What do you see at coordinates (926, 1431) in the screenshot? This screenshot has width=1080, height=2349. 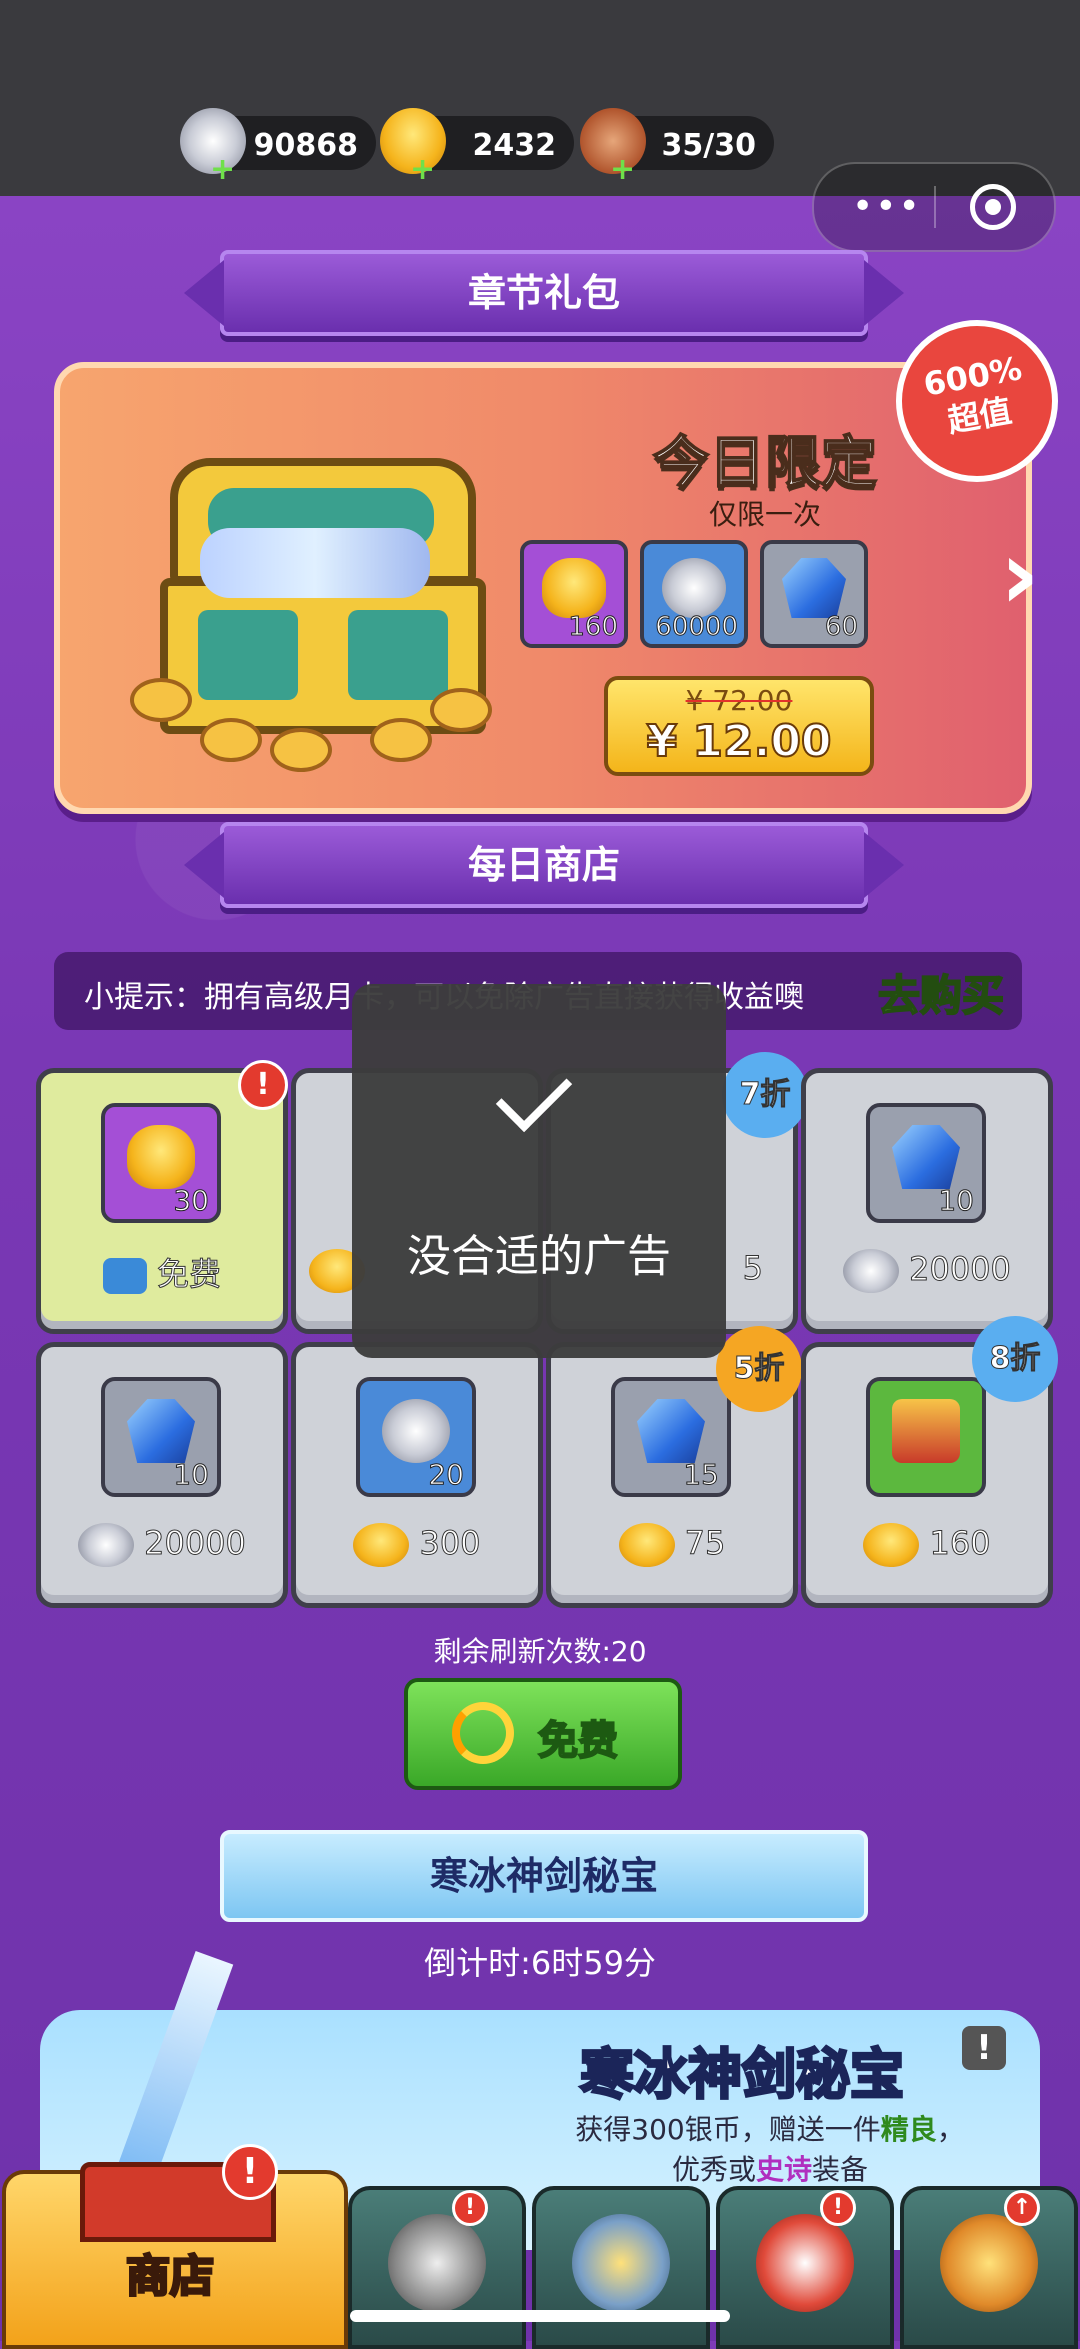 I see `armor-icon` at bounding box center [926, 1431].